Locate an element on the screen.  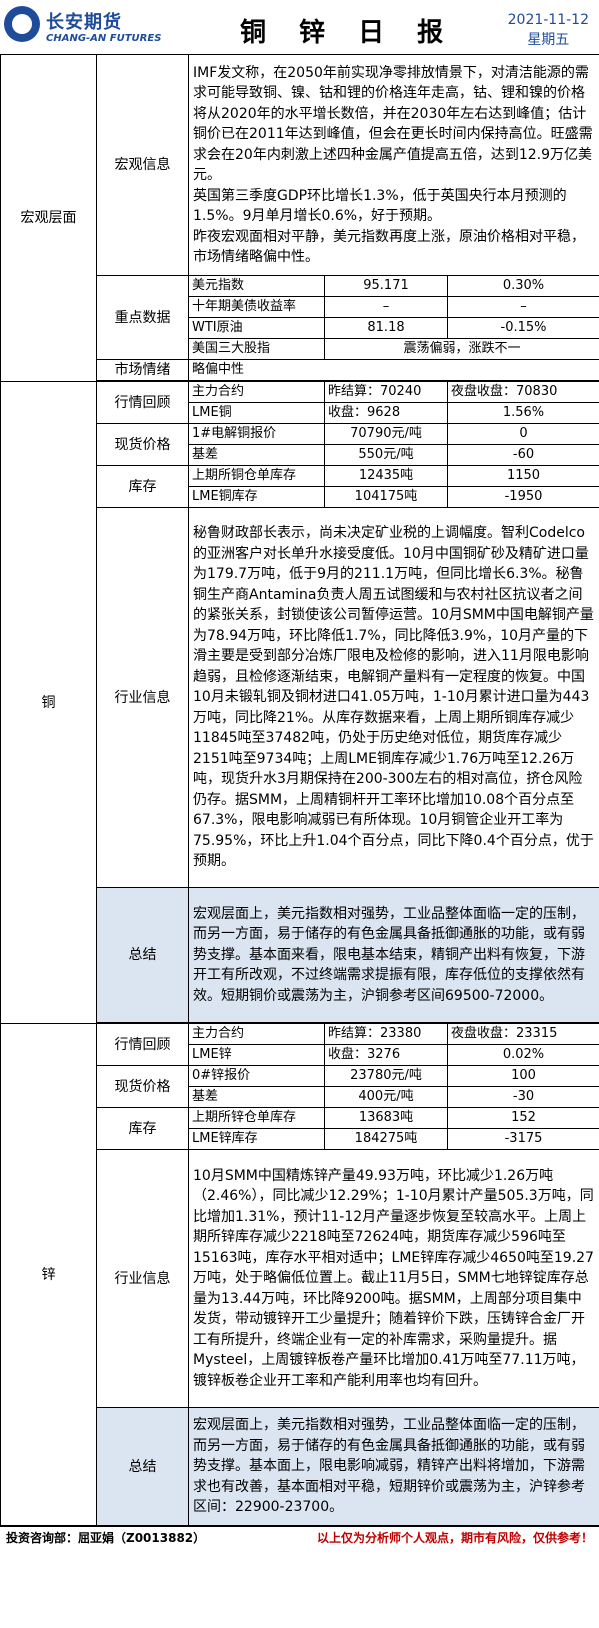
zinc-spot-value: 23780元/吨 is located at coordinates (386, 1076).